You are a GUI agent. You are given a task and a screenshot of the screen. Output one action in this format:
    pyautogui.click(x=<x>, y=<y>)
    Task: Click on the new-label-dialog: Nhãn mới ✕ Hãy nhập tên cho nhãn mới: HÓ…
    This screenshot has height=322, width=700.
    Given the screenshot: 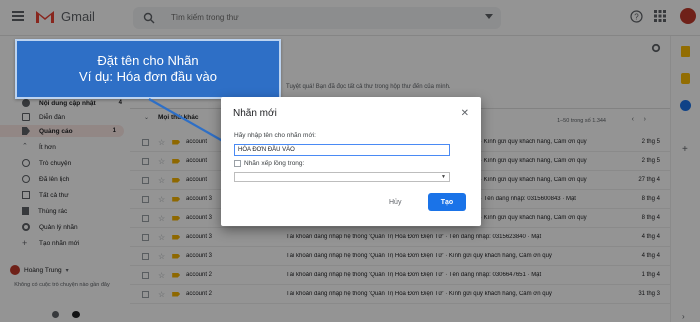 What is the action you would take?
    pyautogui.click(x=351, y=161)
    